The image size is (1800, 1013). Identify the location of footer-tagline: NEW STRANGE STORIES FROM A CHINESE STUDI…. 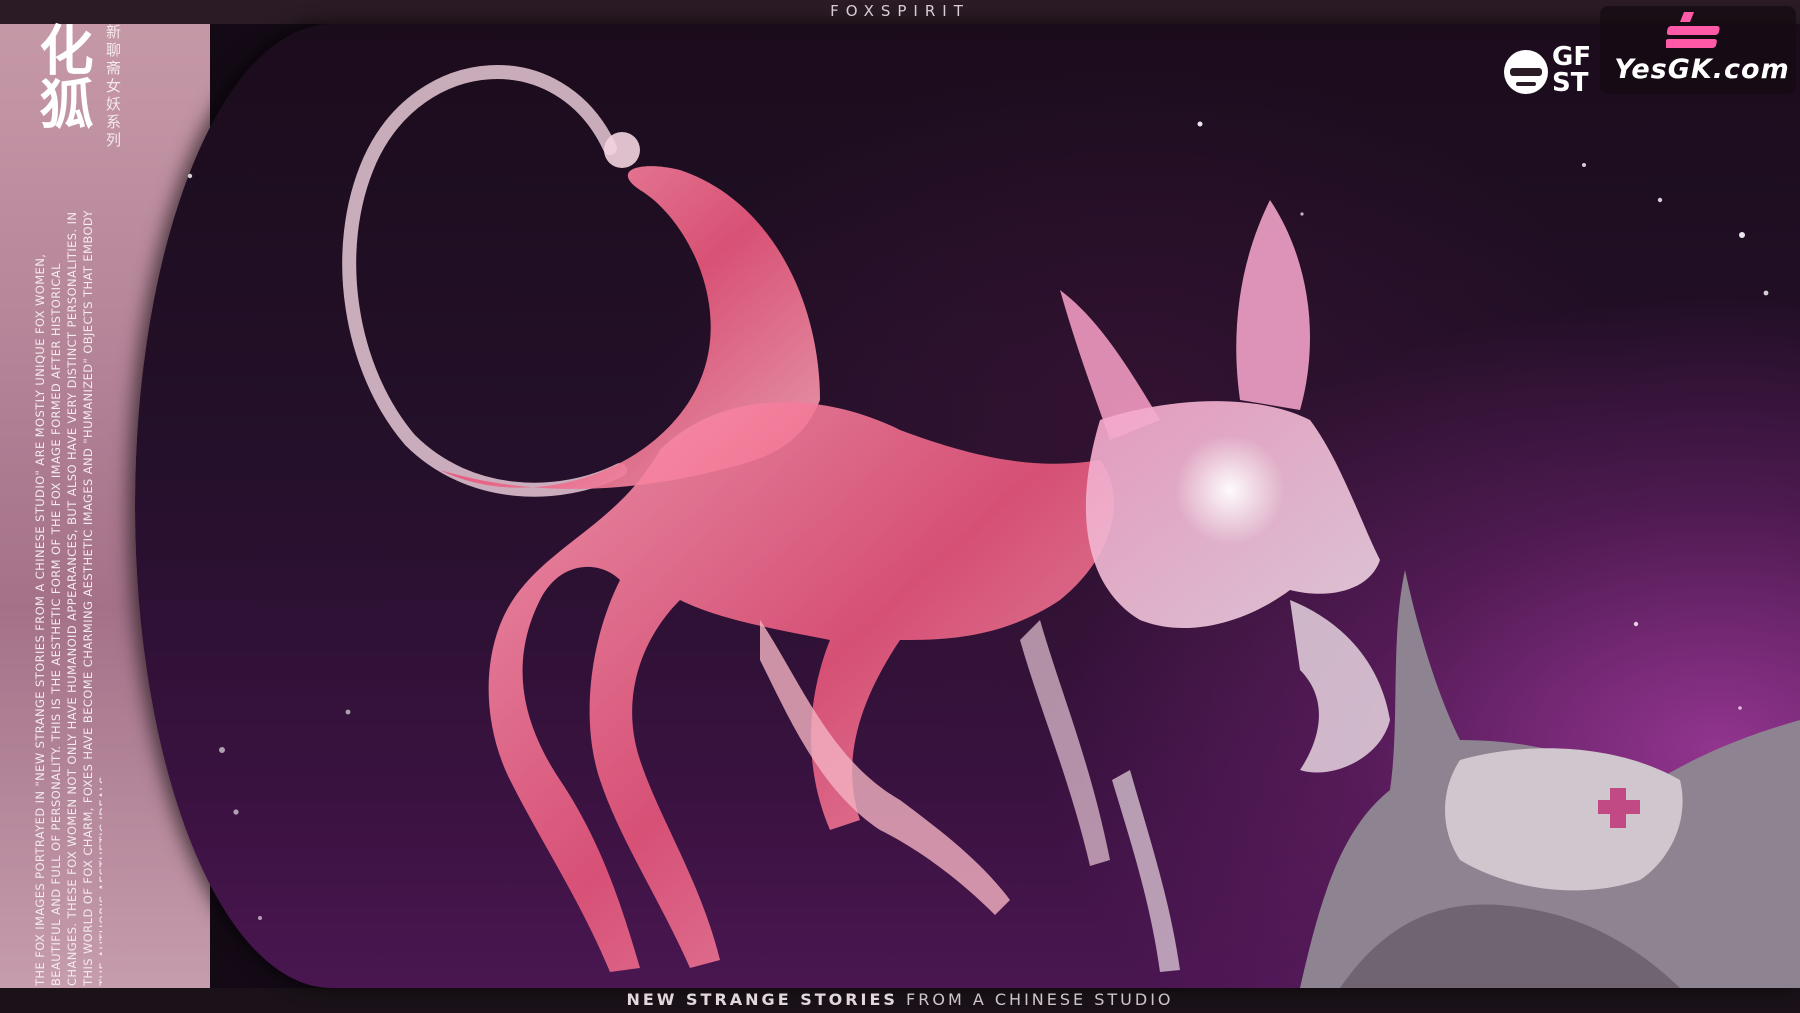
(900, 1001).